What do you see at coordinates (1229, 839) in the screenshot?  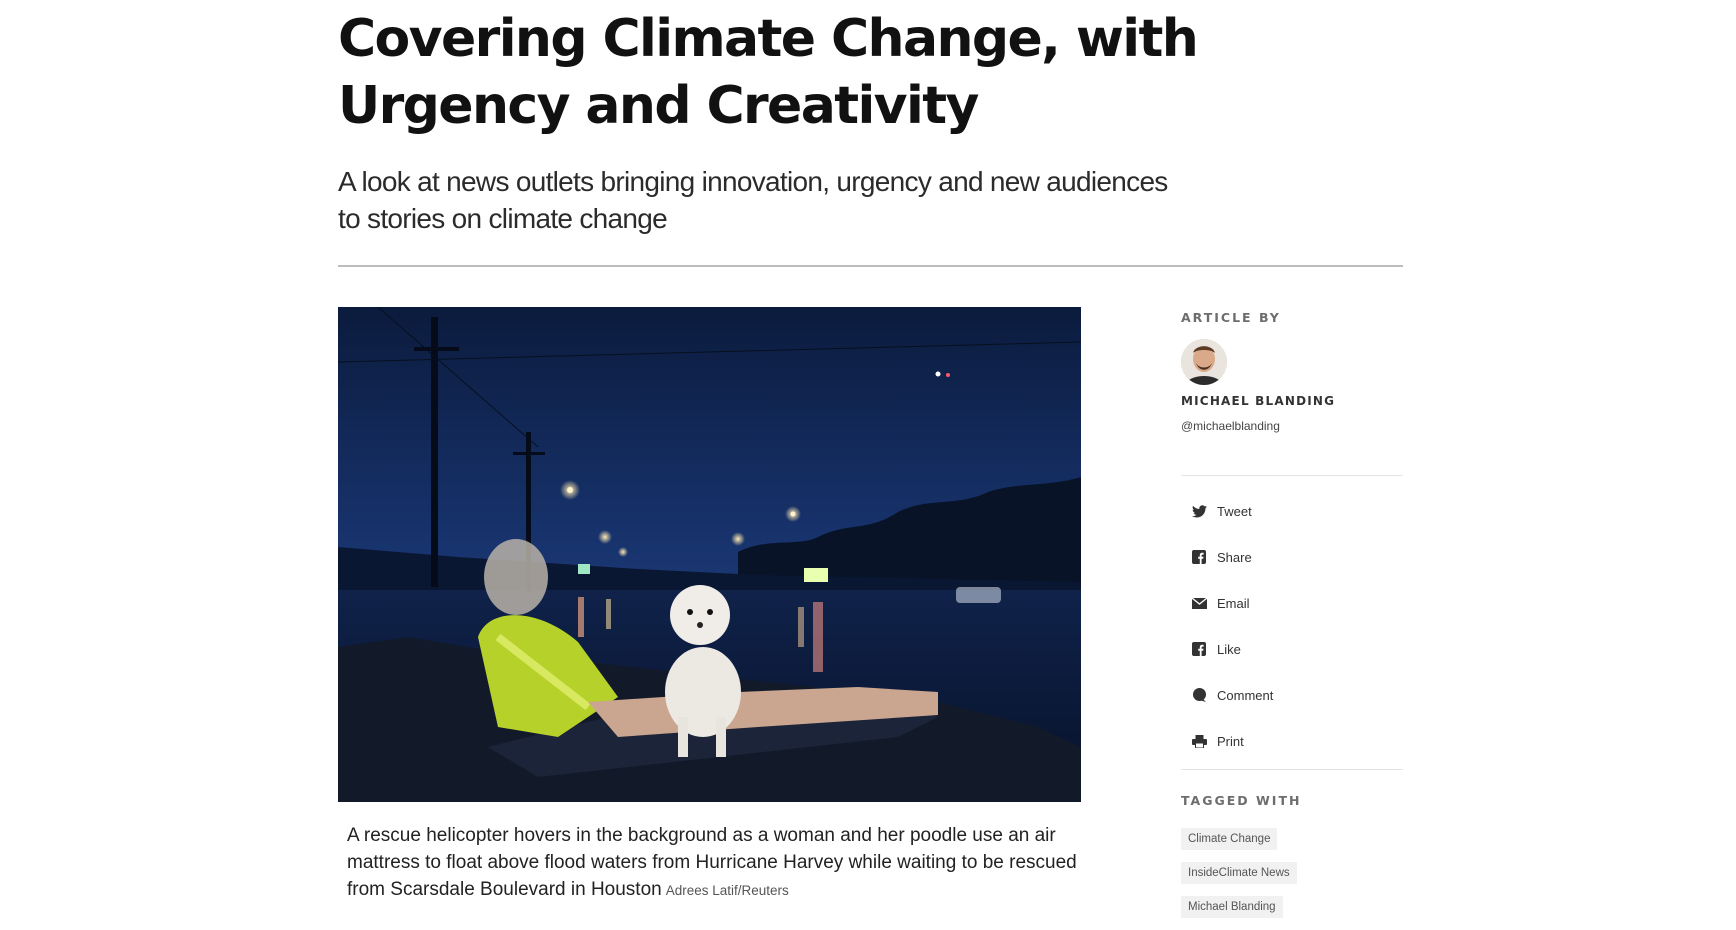 I see `tag-chip: Climate Change` at bounding box center [1229, 839].